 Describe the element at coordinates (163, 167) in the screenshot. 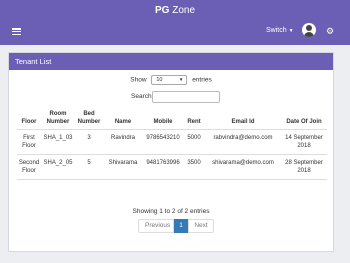

I see `cell-mobile: 9481763996` at that location.